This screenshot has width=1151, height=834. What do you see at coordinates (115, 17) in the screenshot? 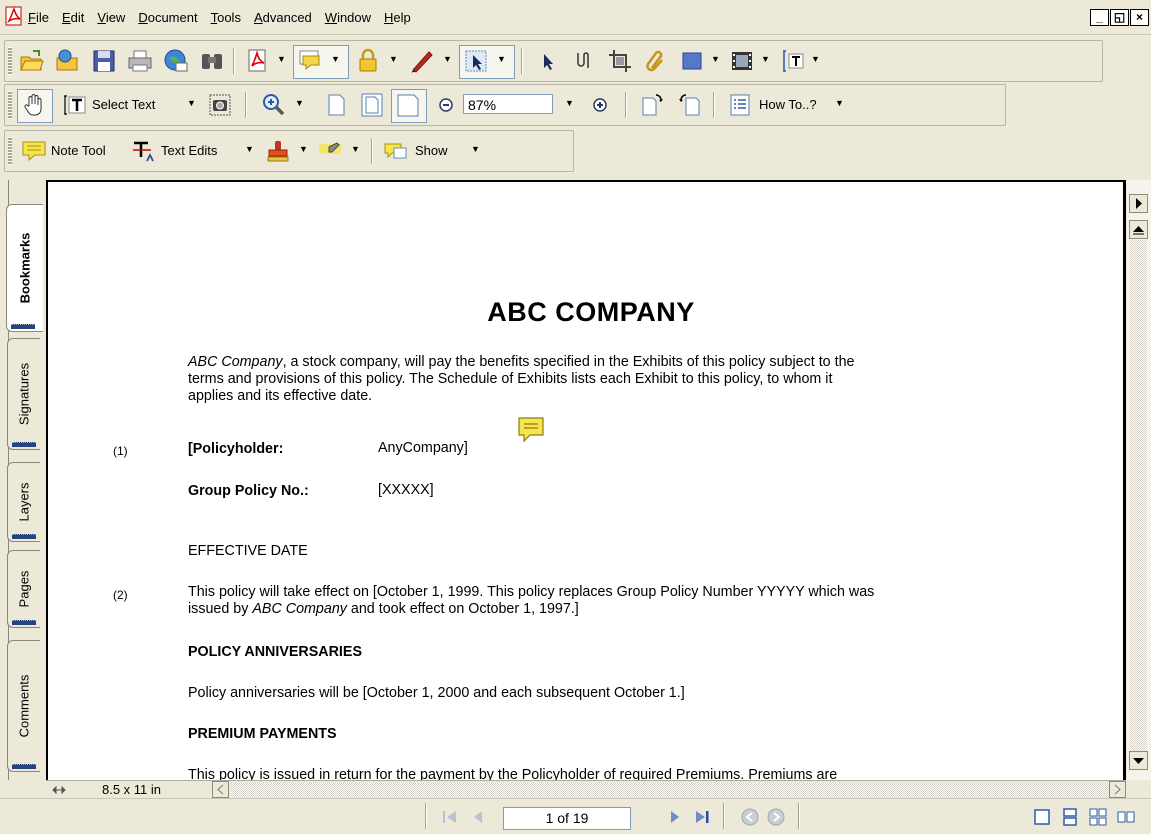
I see `menu-view: View` at bounding box center [115, 17].